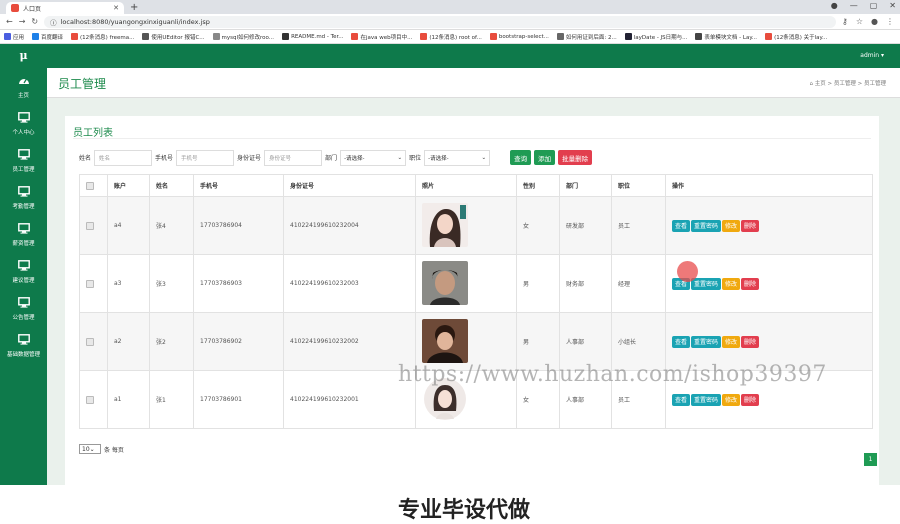 Image resolution: width=900 pixels, height=524 pixels. What do you see at coordinates (450, 7) in the screenshot?
I see `browser-tab-bar: 人口页 ✕ + ● — ▢ ✕` at bounding box center [450, 7].